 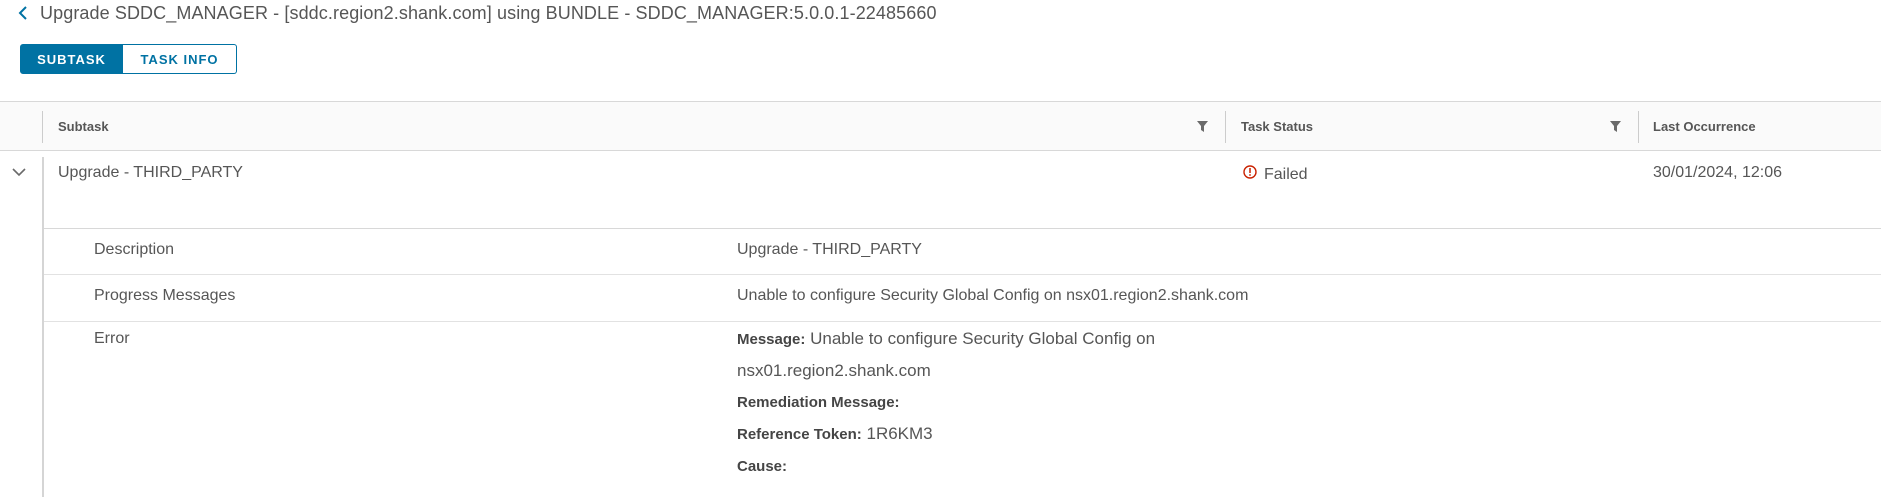 What do you see at coordinates (940, 126) in the screenshot?
I see `grid-header: Subtask Task Status Last Occurrence` at bounding box center [940, 126].